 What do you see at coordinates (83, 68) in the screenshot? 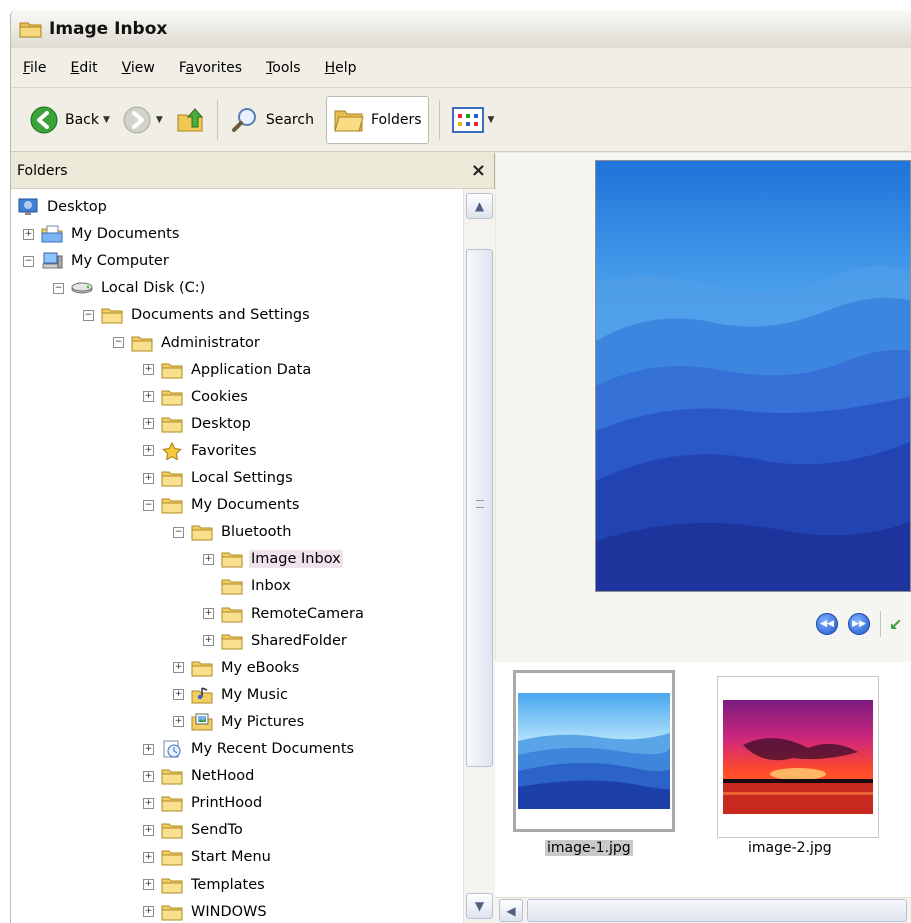
I see `menu-edit: Edit` at bounding box center [83, 68].